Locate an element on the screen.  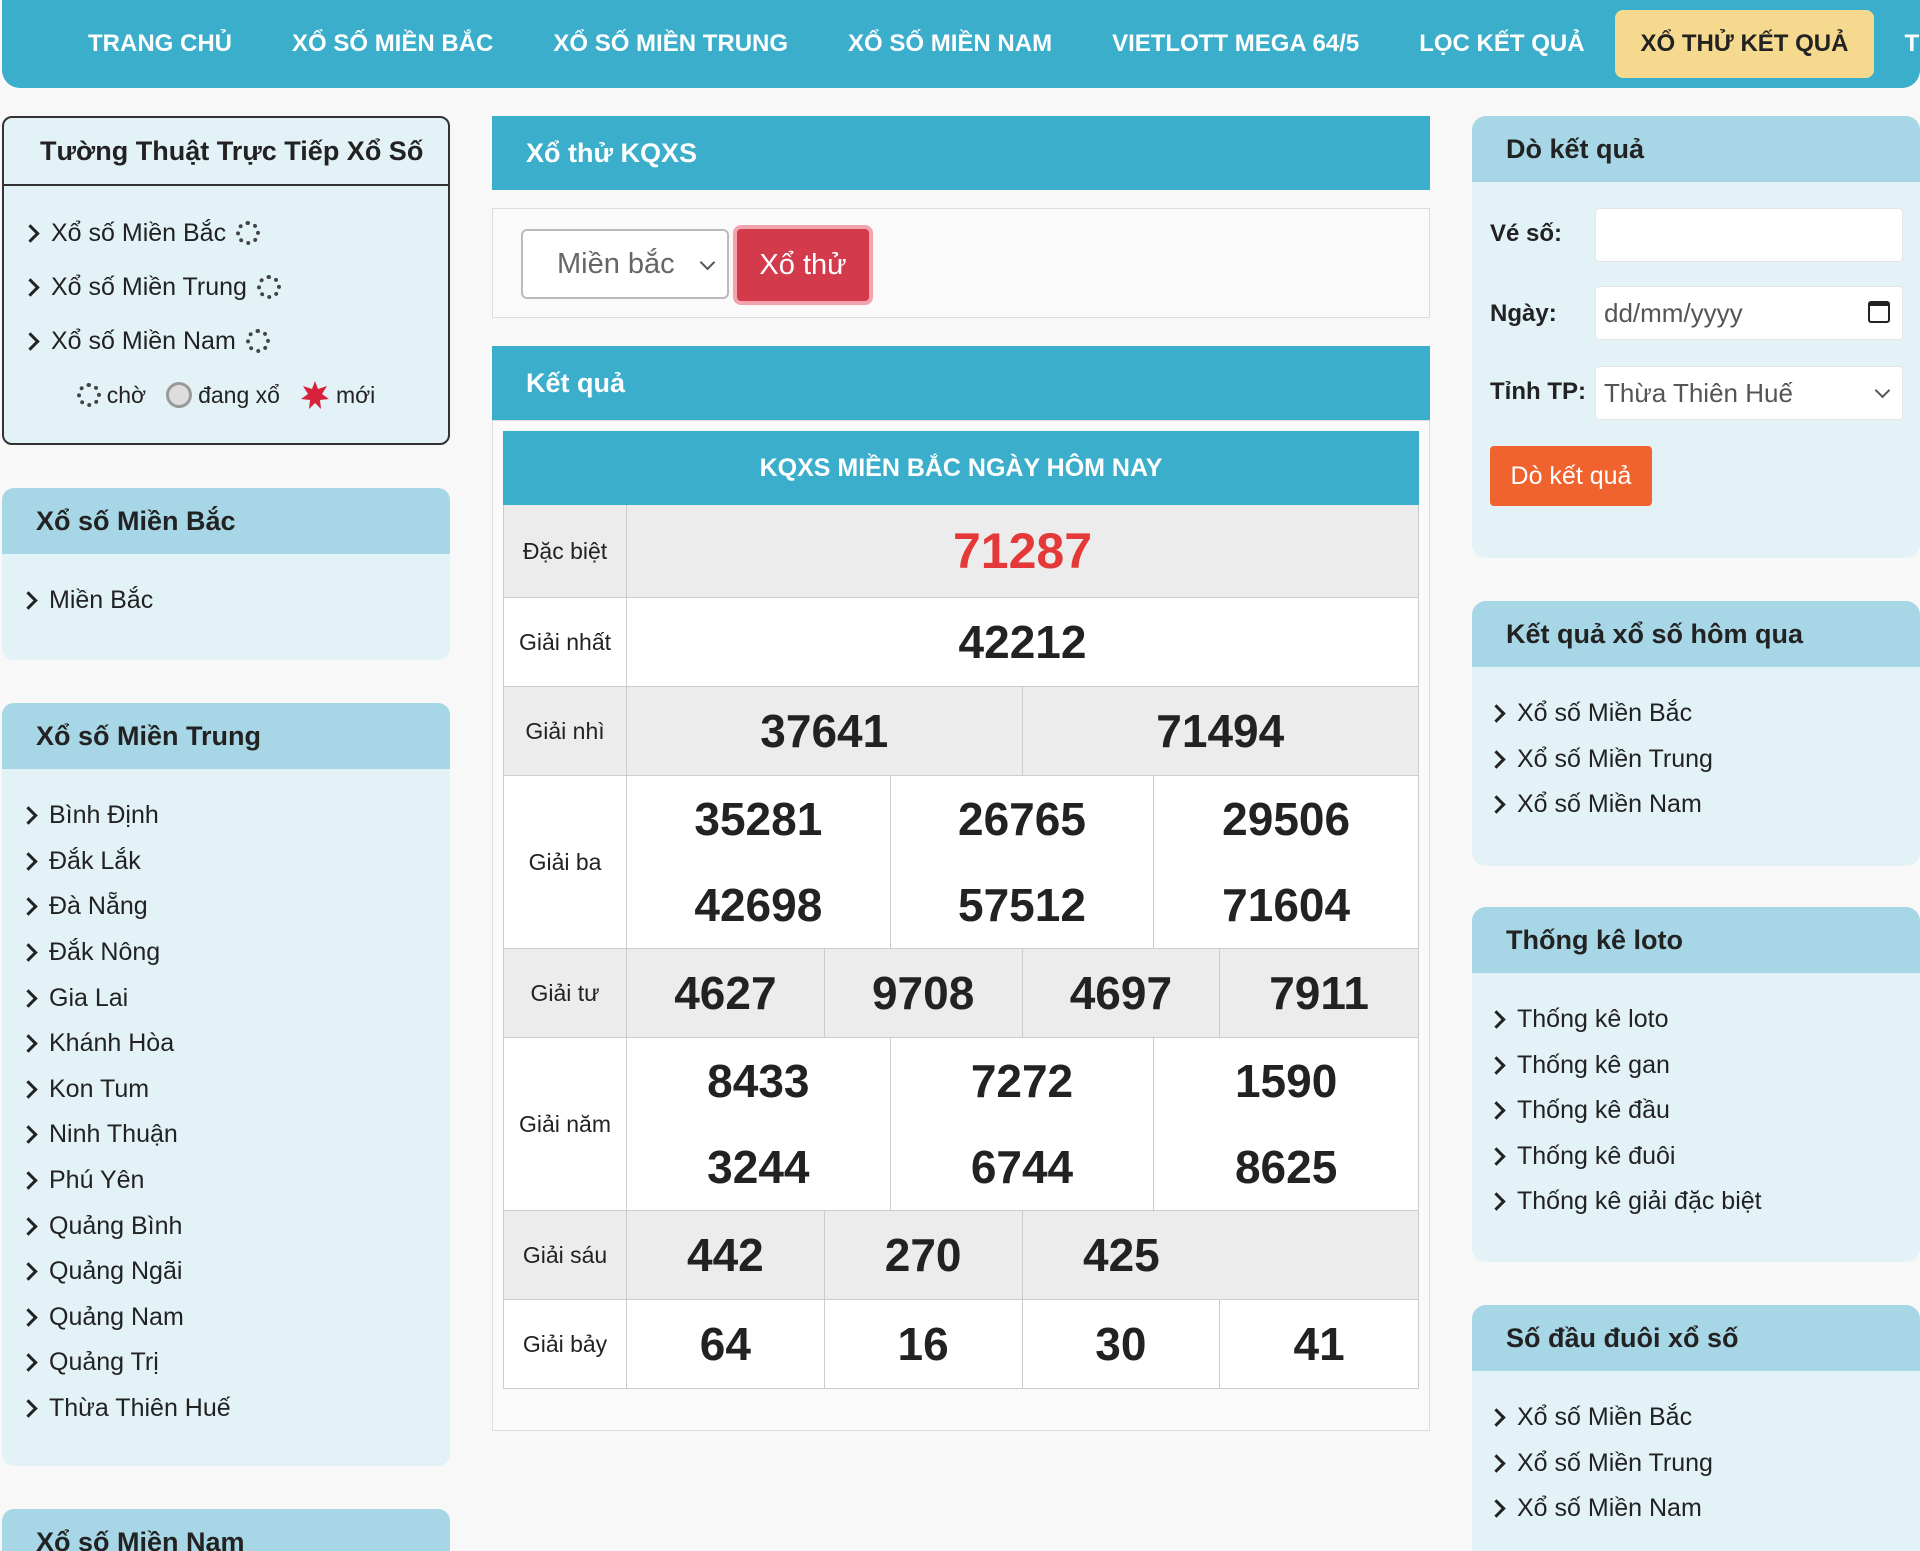
new-star-icon is located at coordinates (314, 395).